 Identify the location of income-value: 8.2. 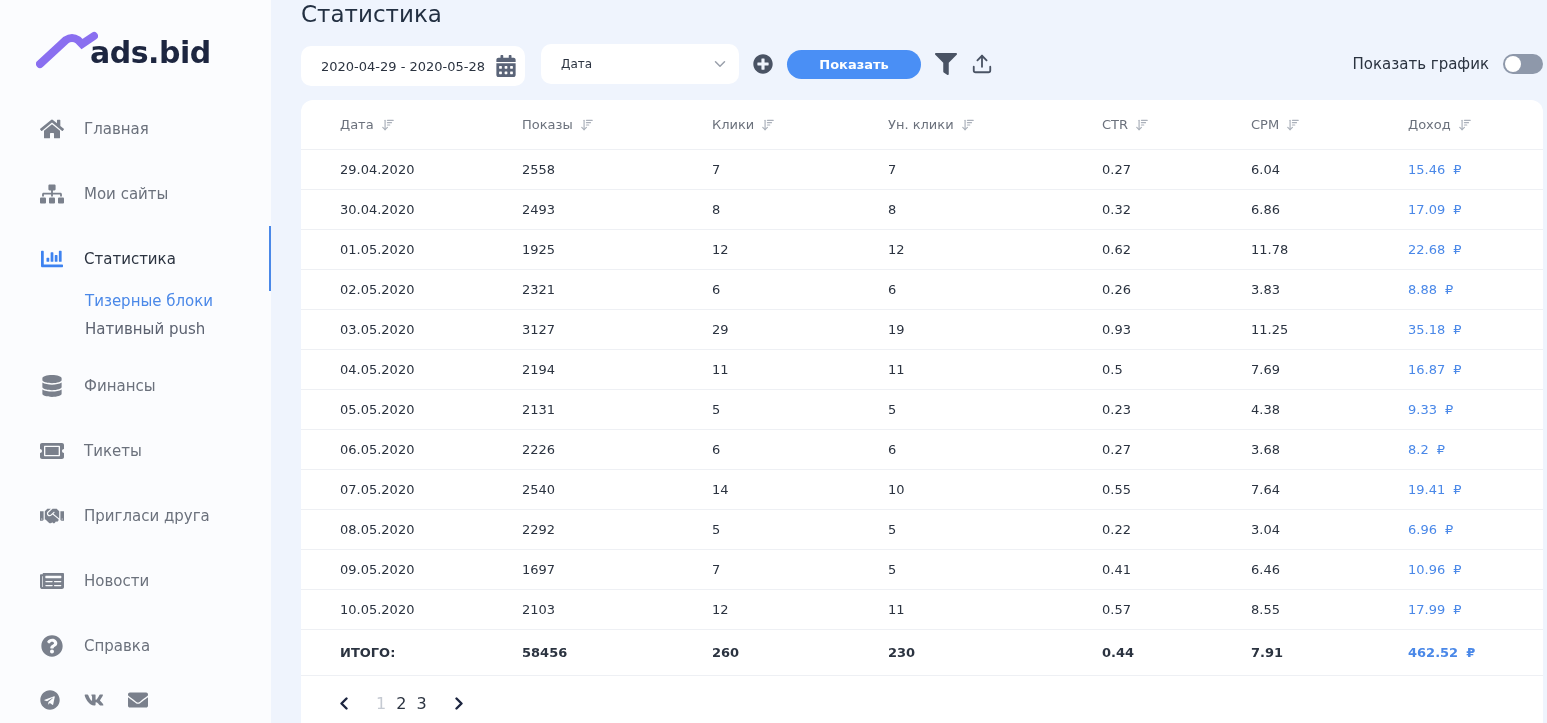
(1418, 449).